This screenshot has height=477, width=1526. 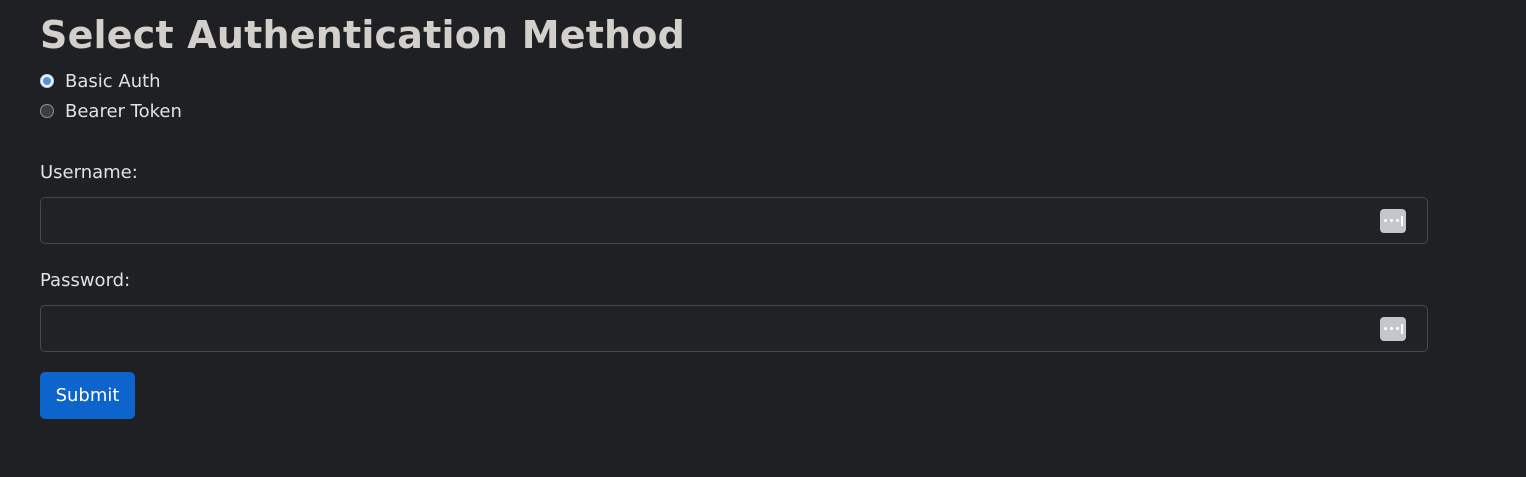 I want to click on radio-label-basic-auth: Basic Auth, so click(x=113, y=81).